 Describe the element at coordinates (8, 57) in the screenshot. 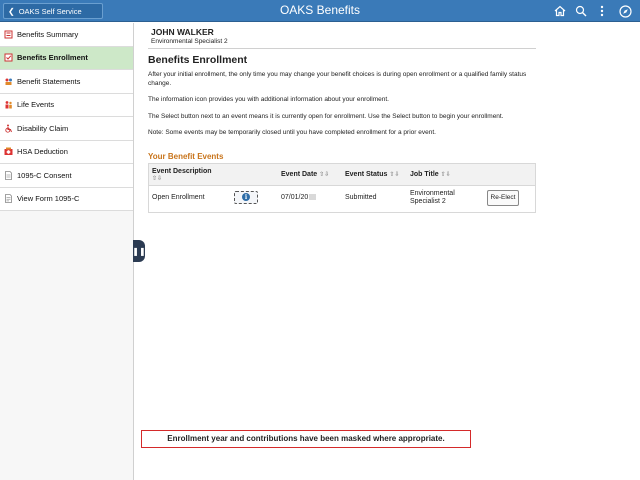

I see `enrollment-icon` at that location.